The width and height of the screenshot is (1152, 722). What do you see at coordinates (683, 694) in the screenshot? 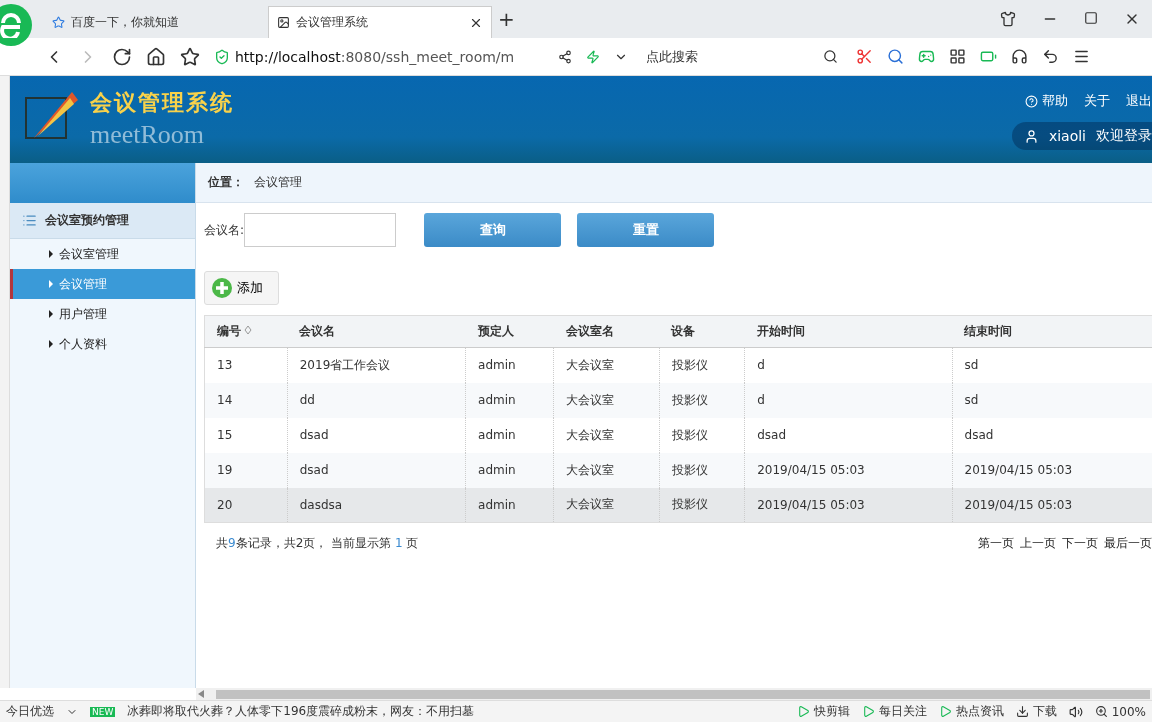
I see `scroll-thumb` at bounding box center [683, 694].